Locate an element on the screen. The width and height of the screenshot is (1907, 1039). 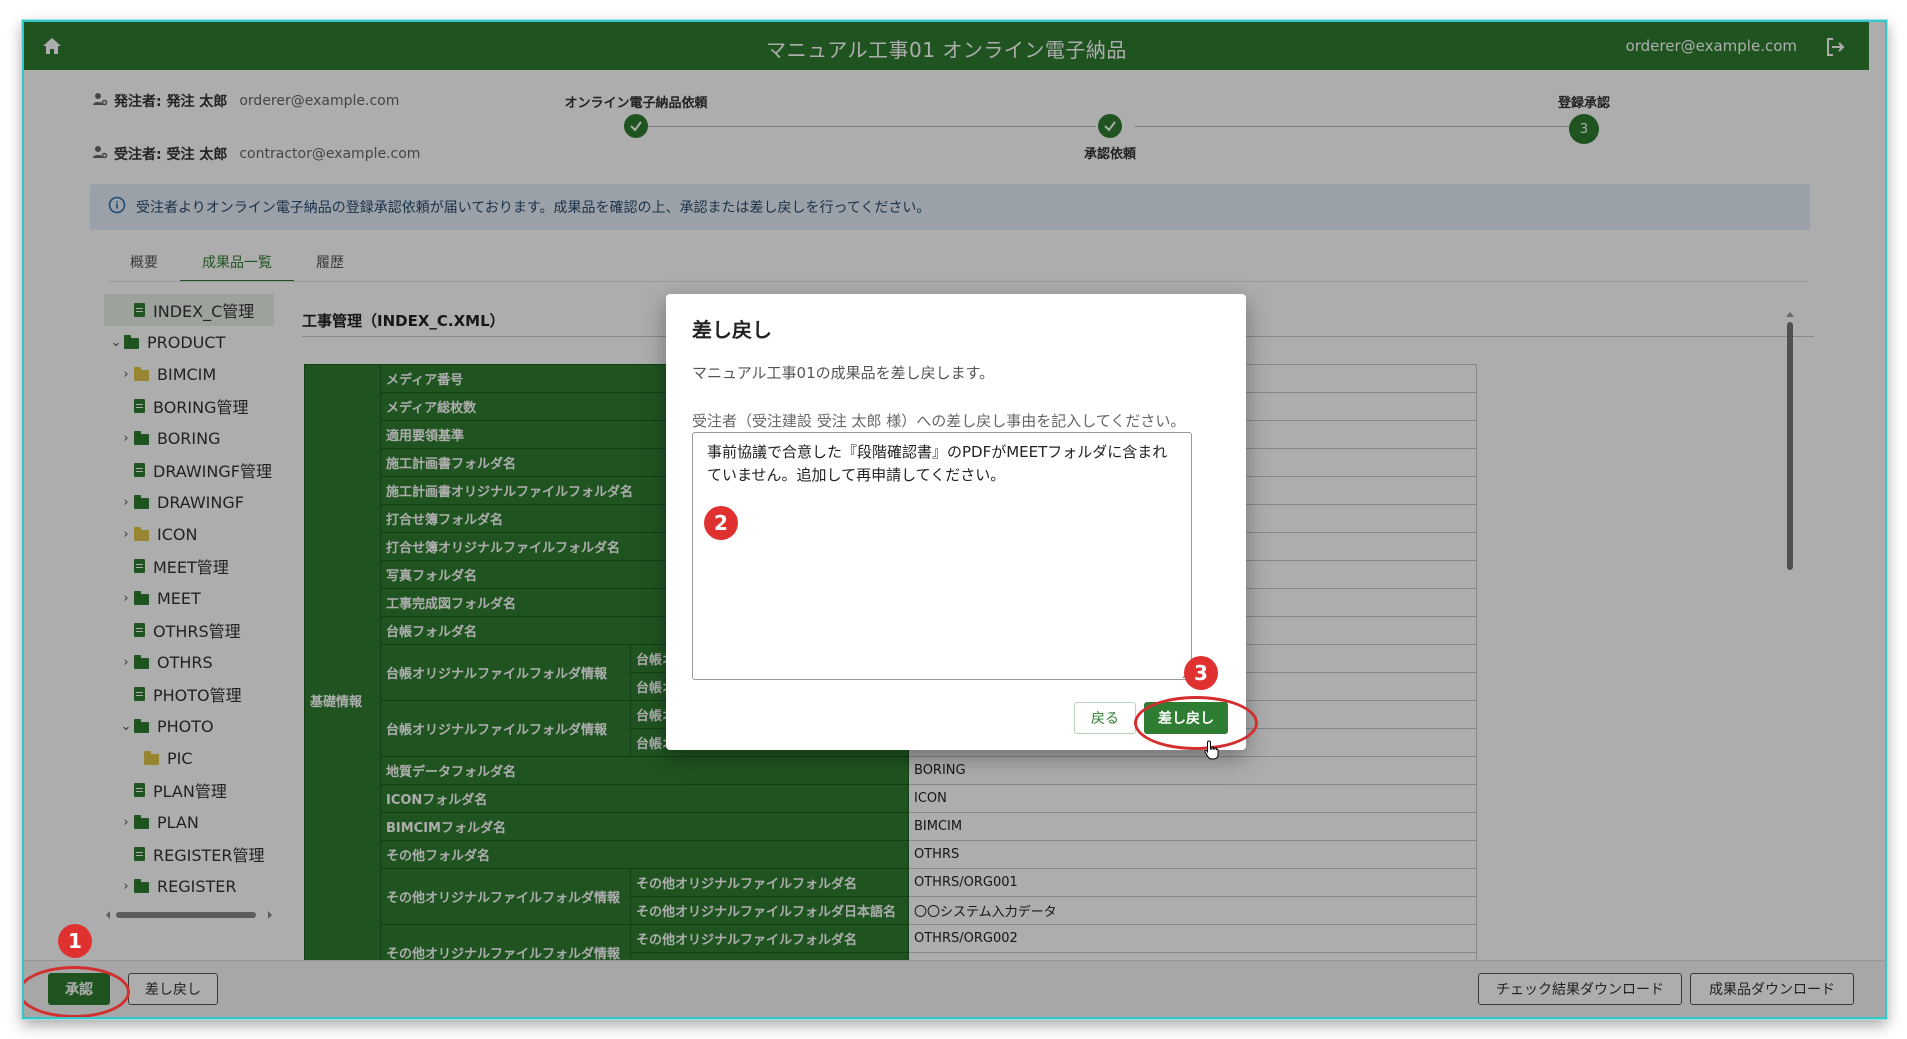
step-marker-2: 2 is located at coordinates (721, 523).